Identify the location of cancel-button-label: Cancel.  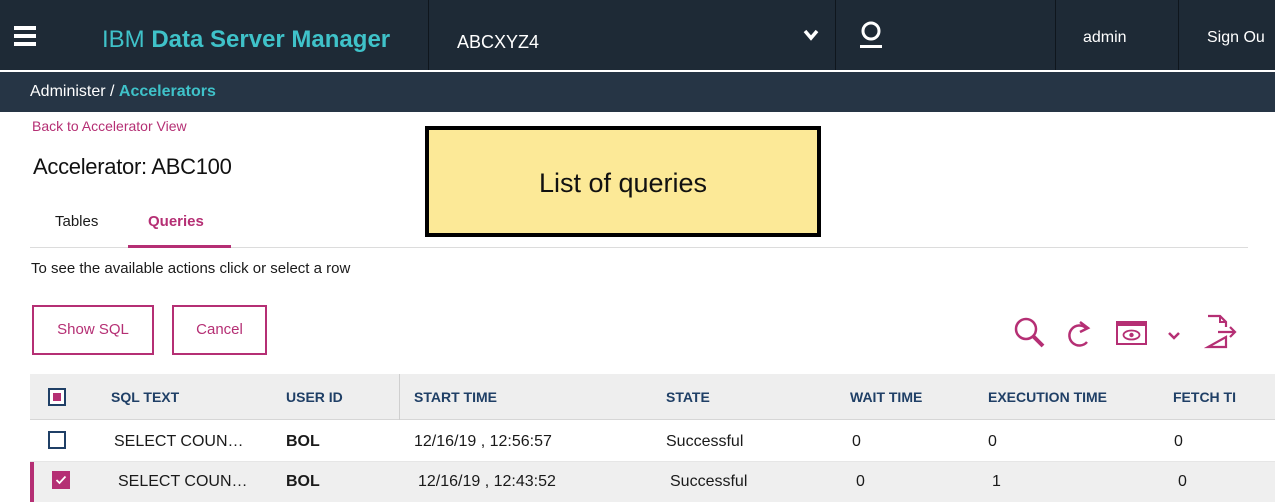
(219, 329).